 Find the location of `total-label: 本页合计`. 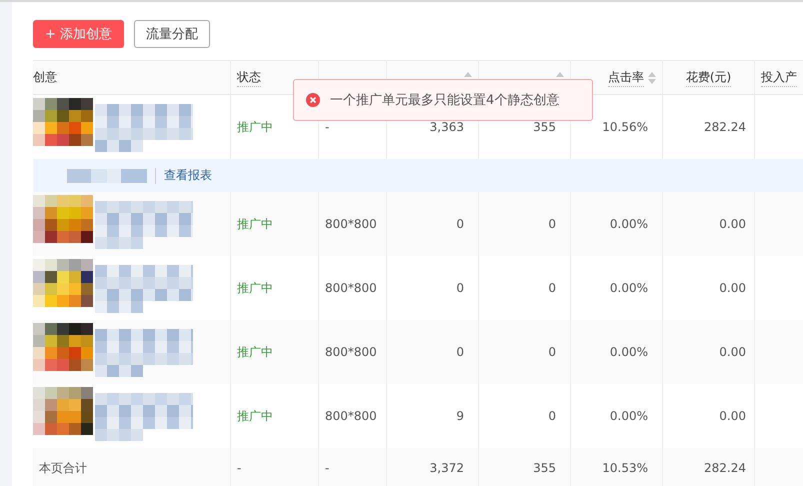

total-label: 本页合计 is located at coordinates (63, 468).